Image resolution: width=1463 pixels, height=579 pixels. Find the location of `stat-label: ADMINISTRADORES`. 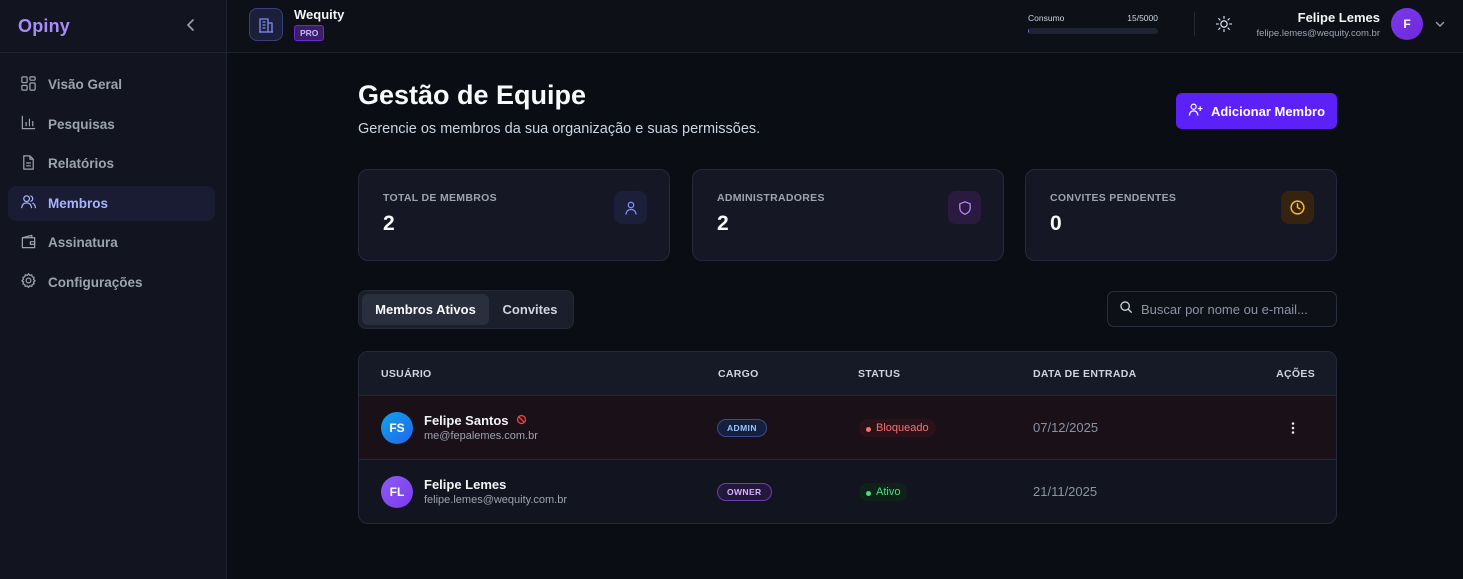

stat-label: ADMINISTRADORES is located at coordinates (771, 198).